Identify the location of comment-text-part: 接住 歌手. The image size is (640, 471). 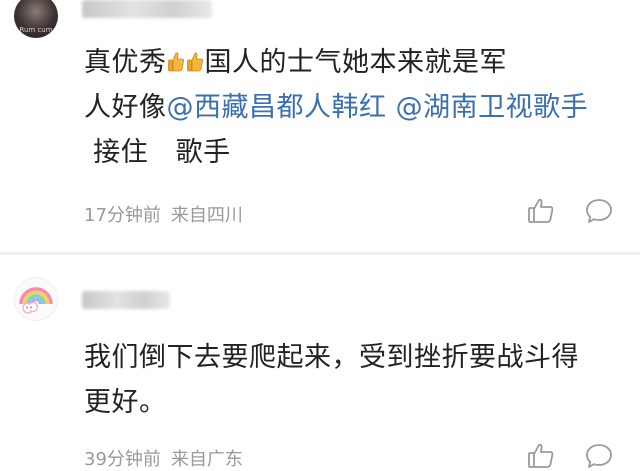
(157, 152).